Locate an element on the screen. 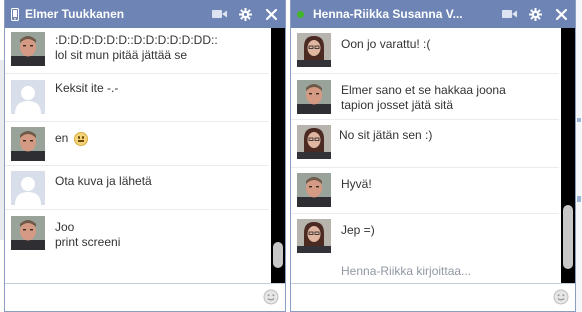 The image size is (582, 312). online-status-icon is located at coordinates (300, 13).